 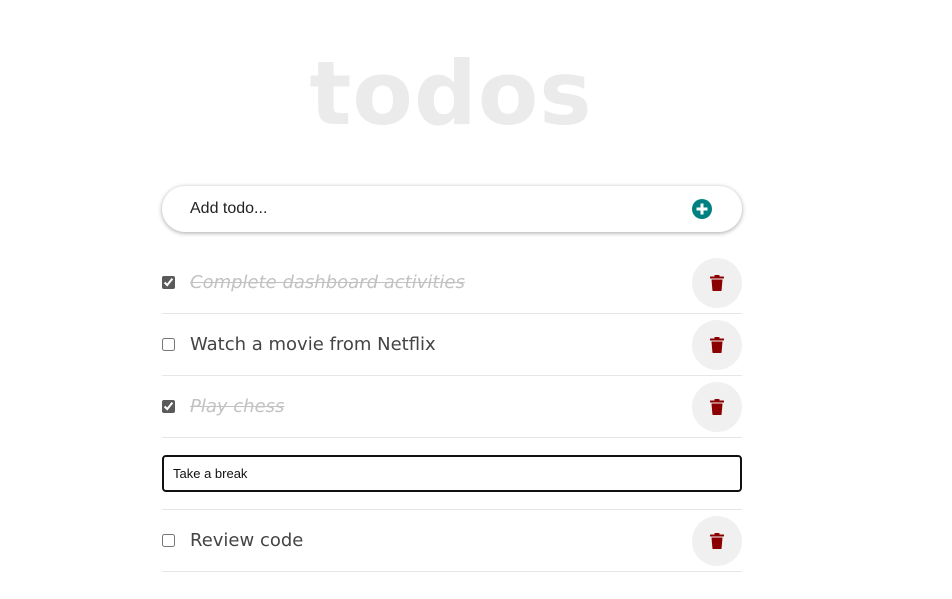 What do you see at coordinates (313, 345) in the screenshot?
I see `todo-text: Watch a movie from Netflix` at bounding box center [313, 345].